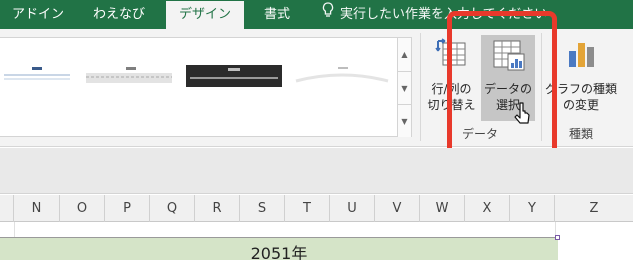 The width and height of the screenshot is (633, 260). Describe the element at coordinates (352, 208) in the screenshot. I see `column-header-u: U` at that location.